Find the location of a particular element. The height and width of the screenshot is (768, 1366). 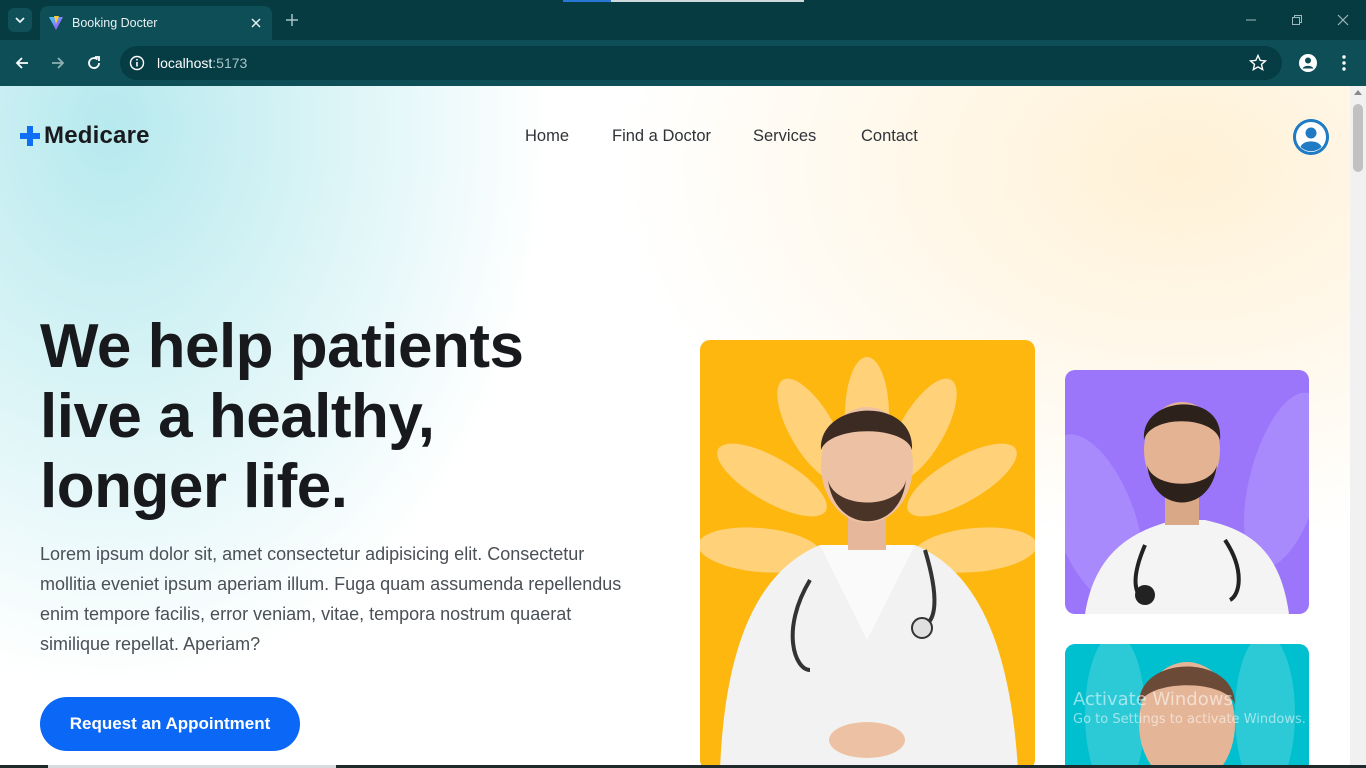

minimize-icon is located at coordinates (1251, 20).